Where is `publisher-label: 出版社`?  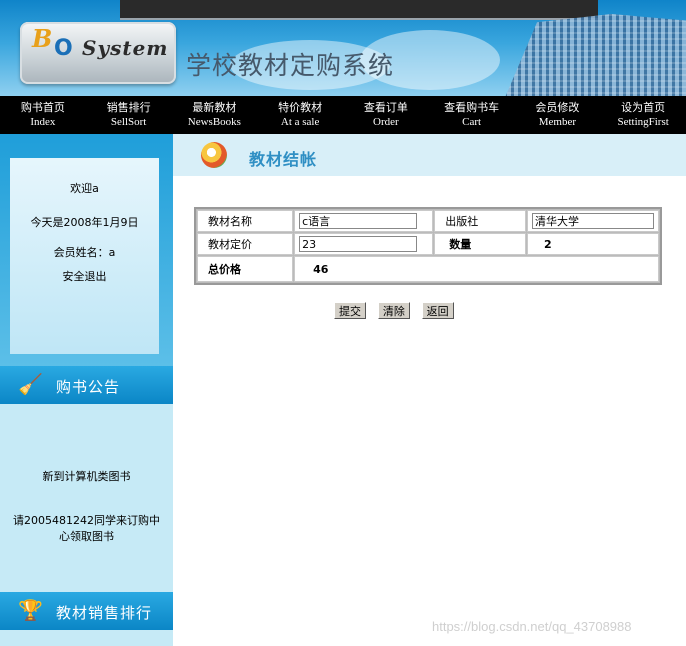
publisher-label: 出版社 is located at coordinates (480, 221).